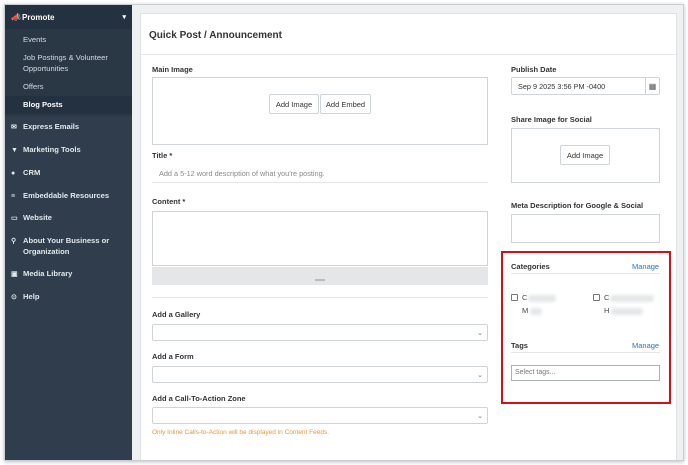  What do you see at coordinates (320, 276) in the screenshot?
I see `content-resize-bar` at bounding box center [320, 276].